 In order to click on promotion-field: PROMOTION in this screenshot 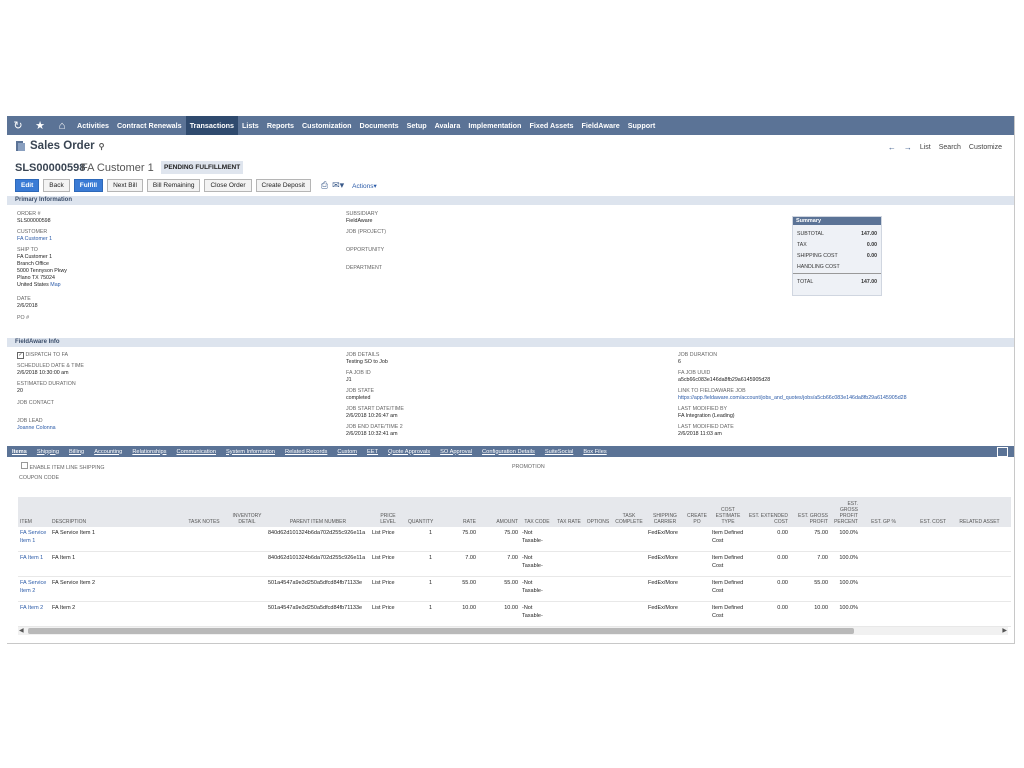, I will do `click(528, 467)`.